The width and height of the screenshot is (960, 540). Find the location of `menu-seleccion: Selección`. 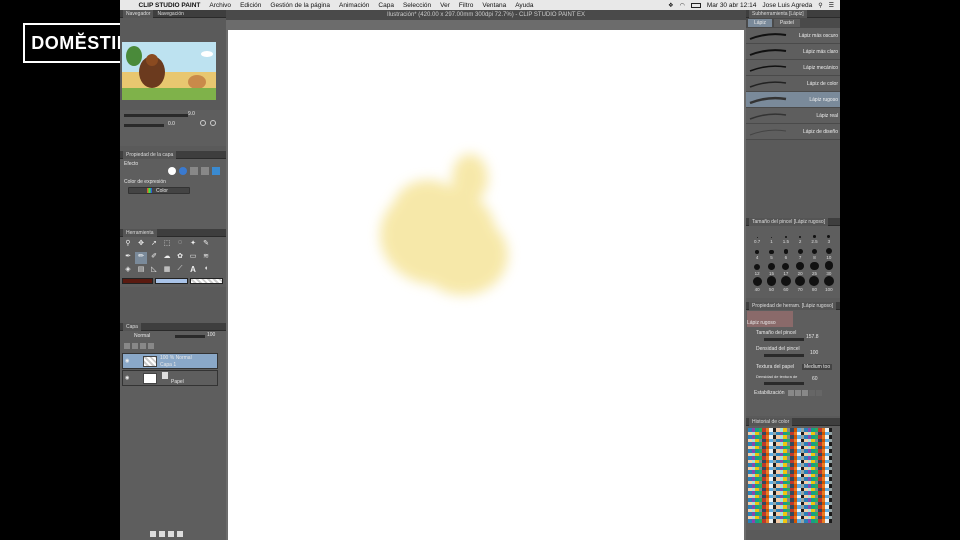

menu-seleccion: Selección is located at coordinates (416, 5).